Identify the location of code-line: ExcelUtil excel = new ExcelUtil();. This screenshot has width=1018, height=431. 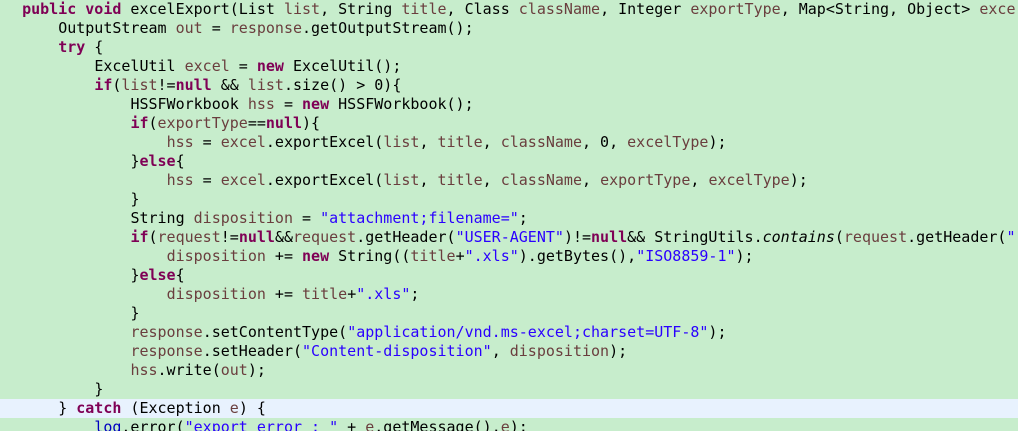
(509, 66).